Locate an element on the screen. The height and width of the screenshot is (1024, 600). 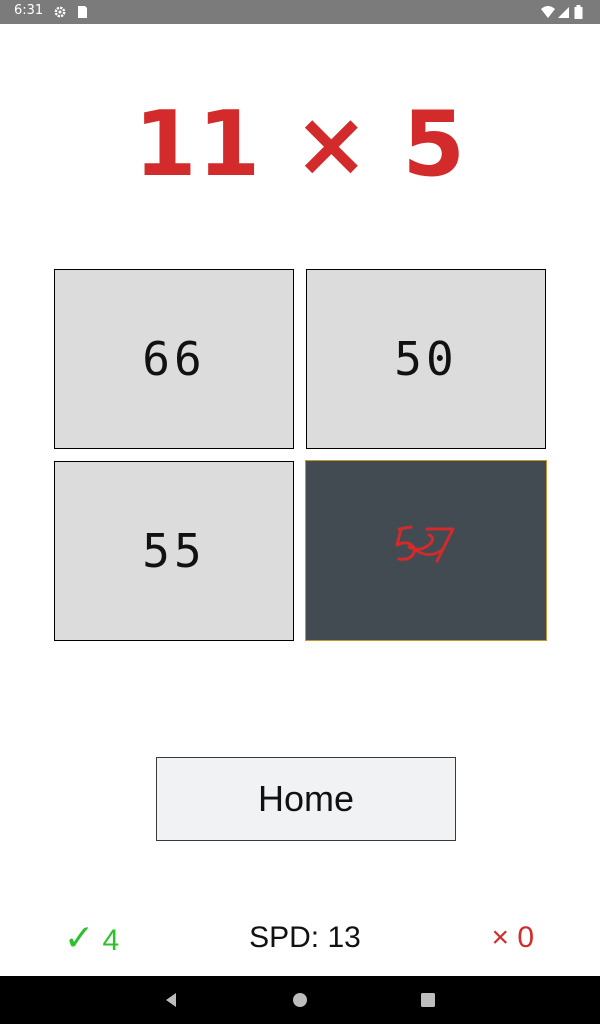
wrong-answer-scribble is located at coordinates (426, 550).